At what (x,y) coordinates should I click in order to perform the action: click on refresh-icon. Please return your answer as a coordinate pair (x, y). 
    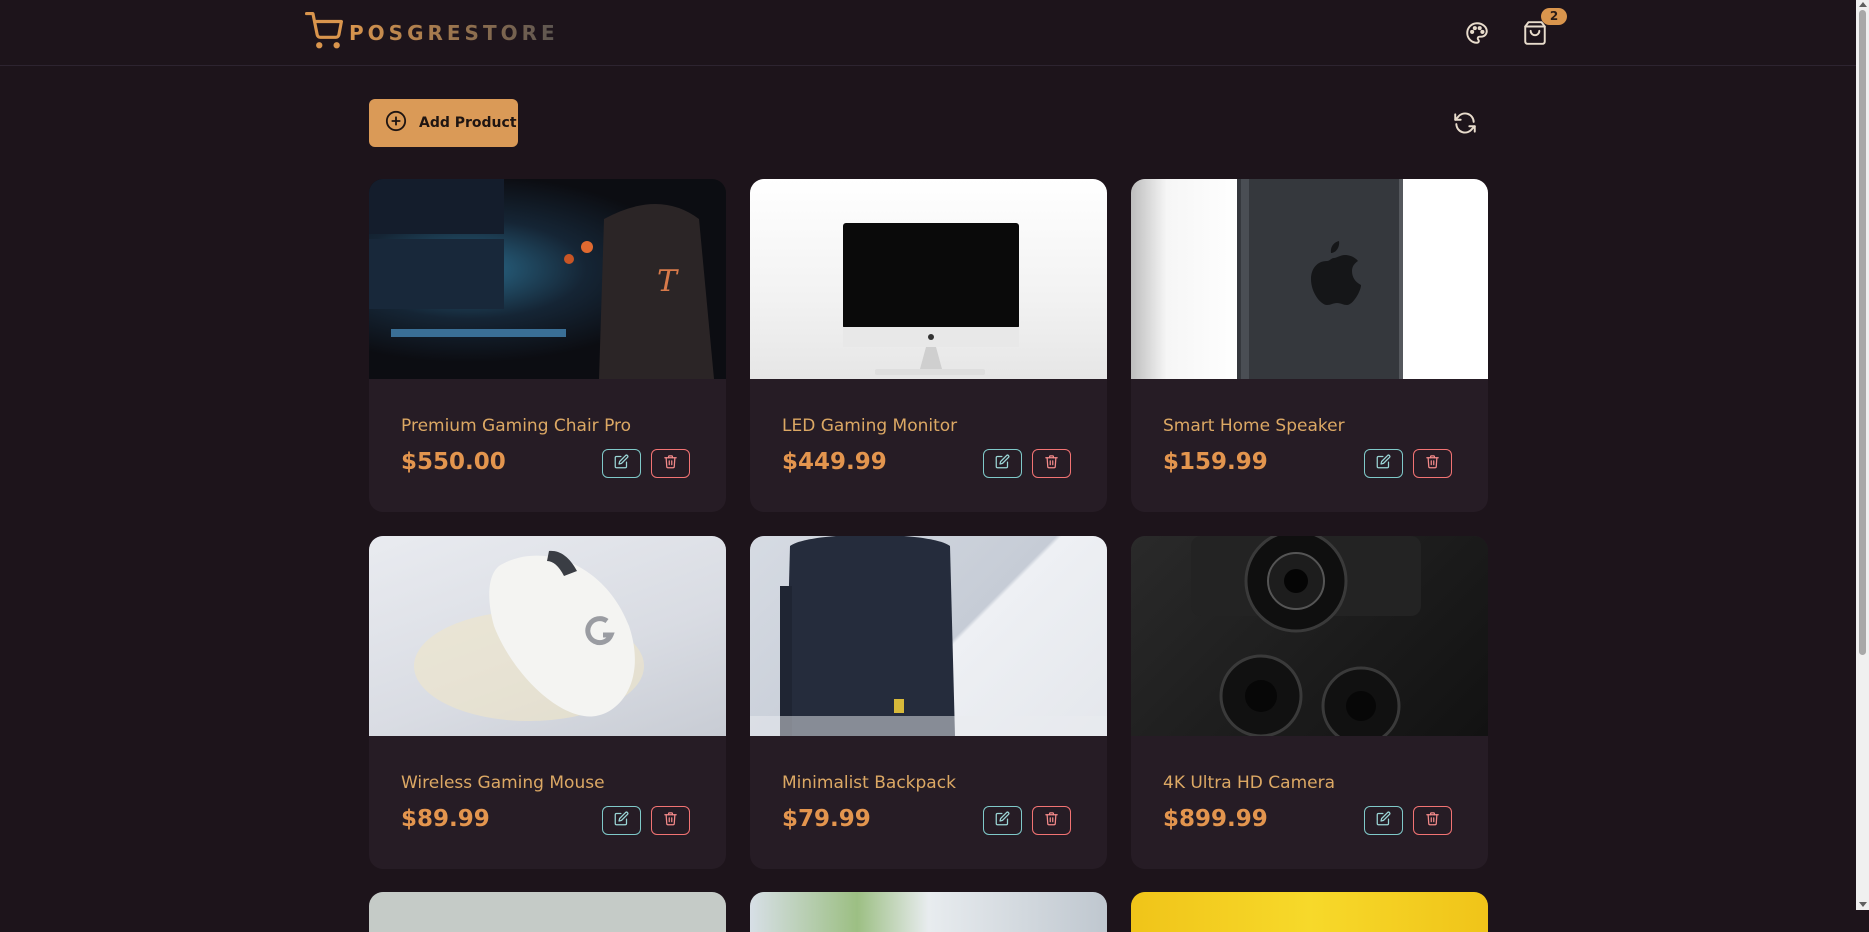
    Looking at the image, I should click on (1465, 123).